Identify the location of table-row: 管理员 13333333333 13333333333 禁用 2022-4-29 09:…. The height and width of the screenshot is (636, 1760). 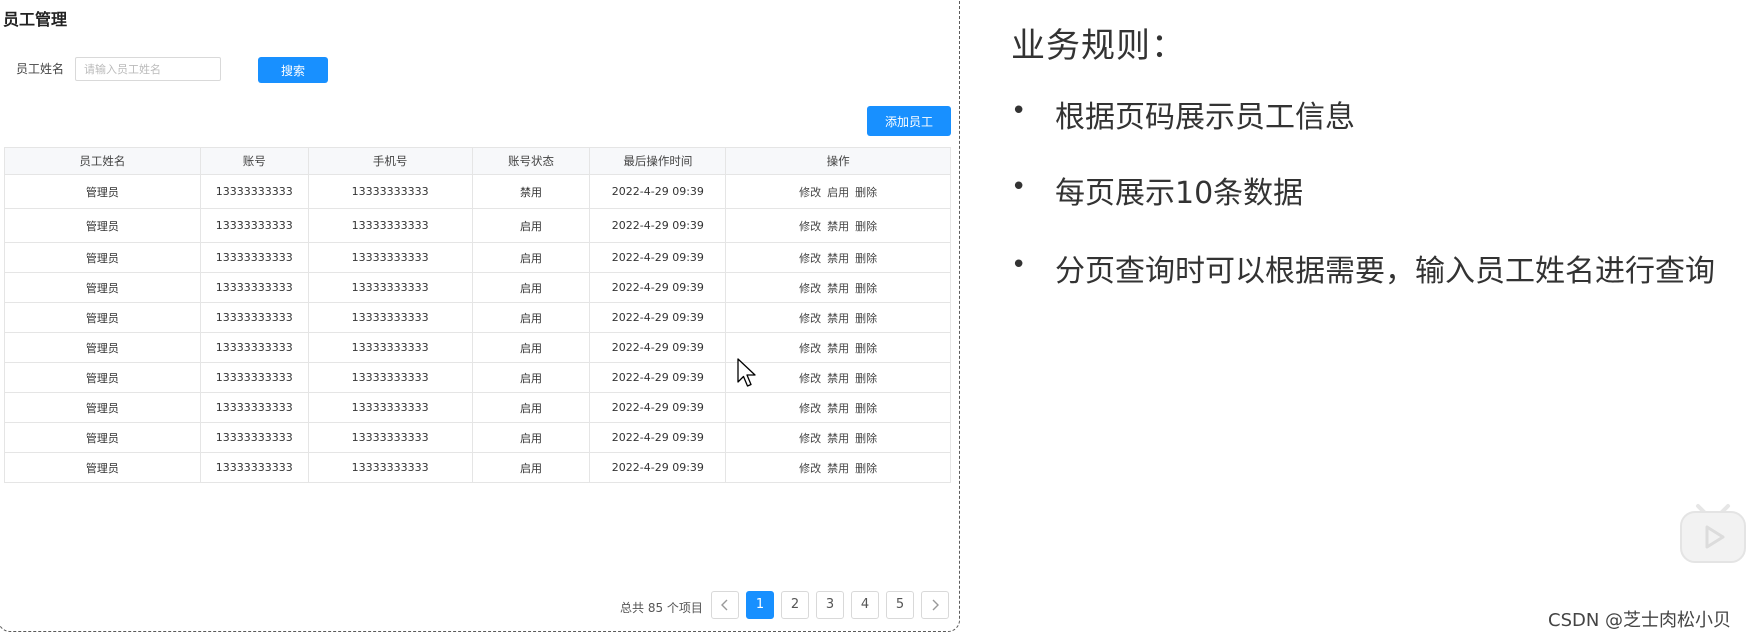
(477, 191).